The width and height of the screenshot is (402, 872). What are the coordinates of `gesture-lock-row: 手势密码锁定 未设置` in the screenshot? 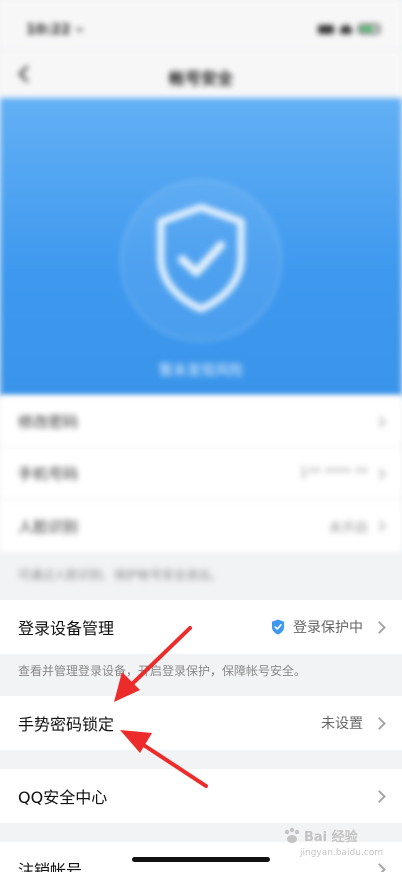 It's located at (201, 723).